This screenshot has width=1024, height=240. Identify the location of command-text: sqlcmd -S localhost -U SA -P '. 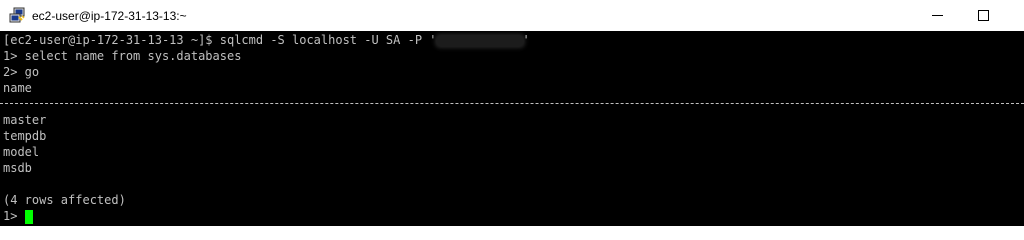
(328, 40).